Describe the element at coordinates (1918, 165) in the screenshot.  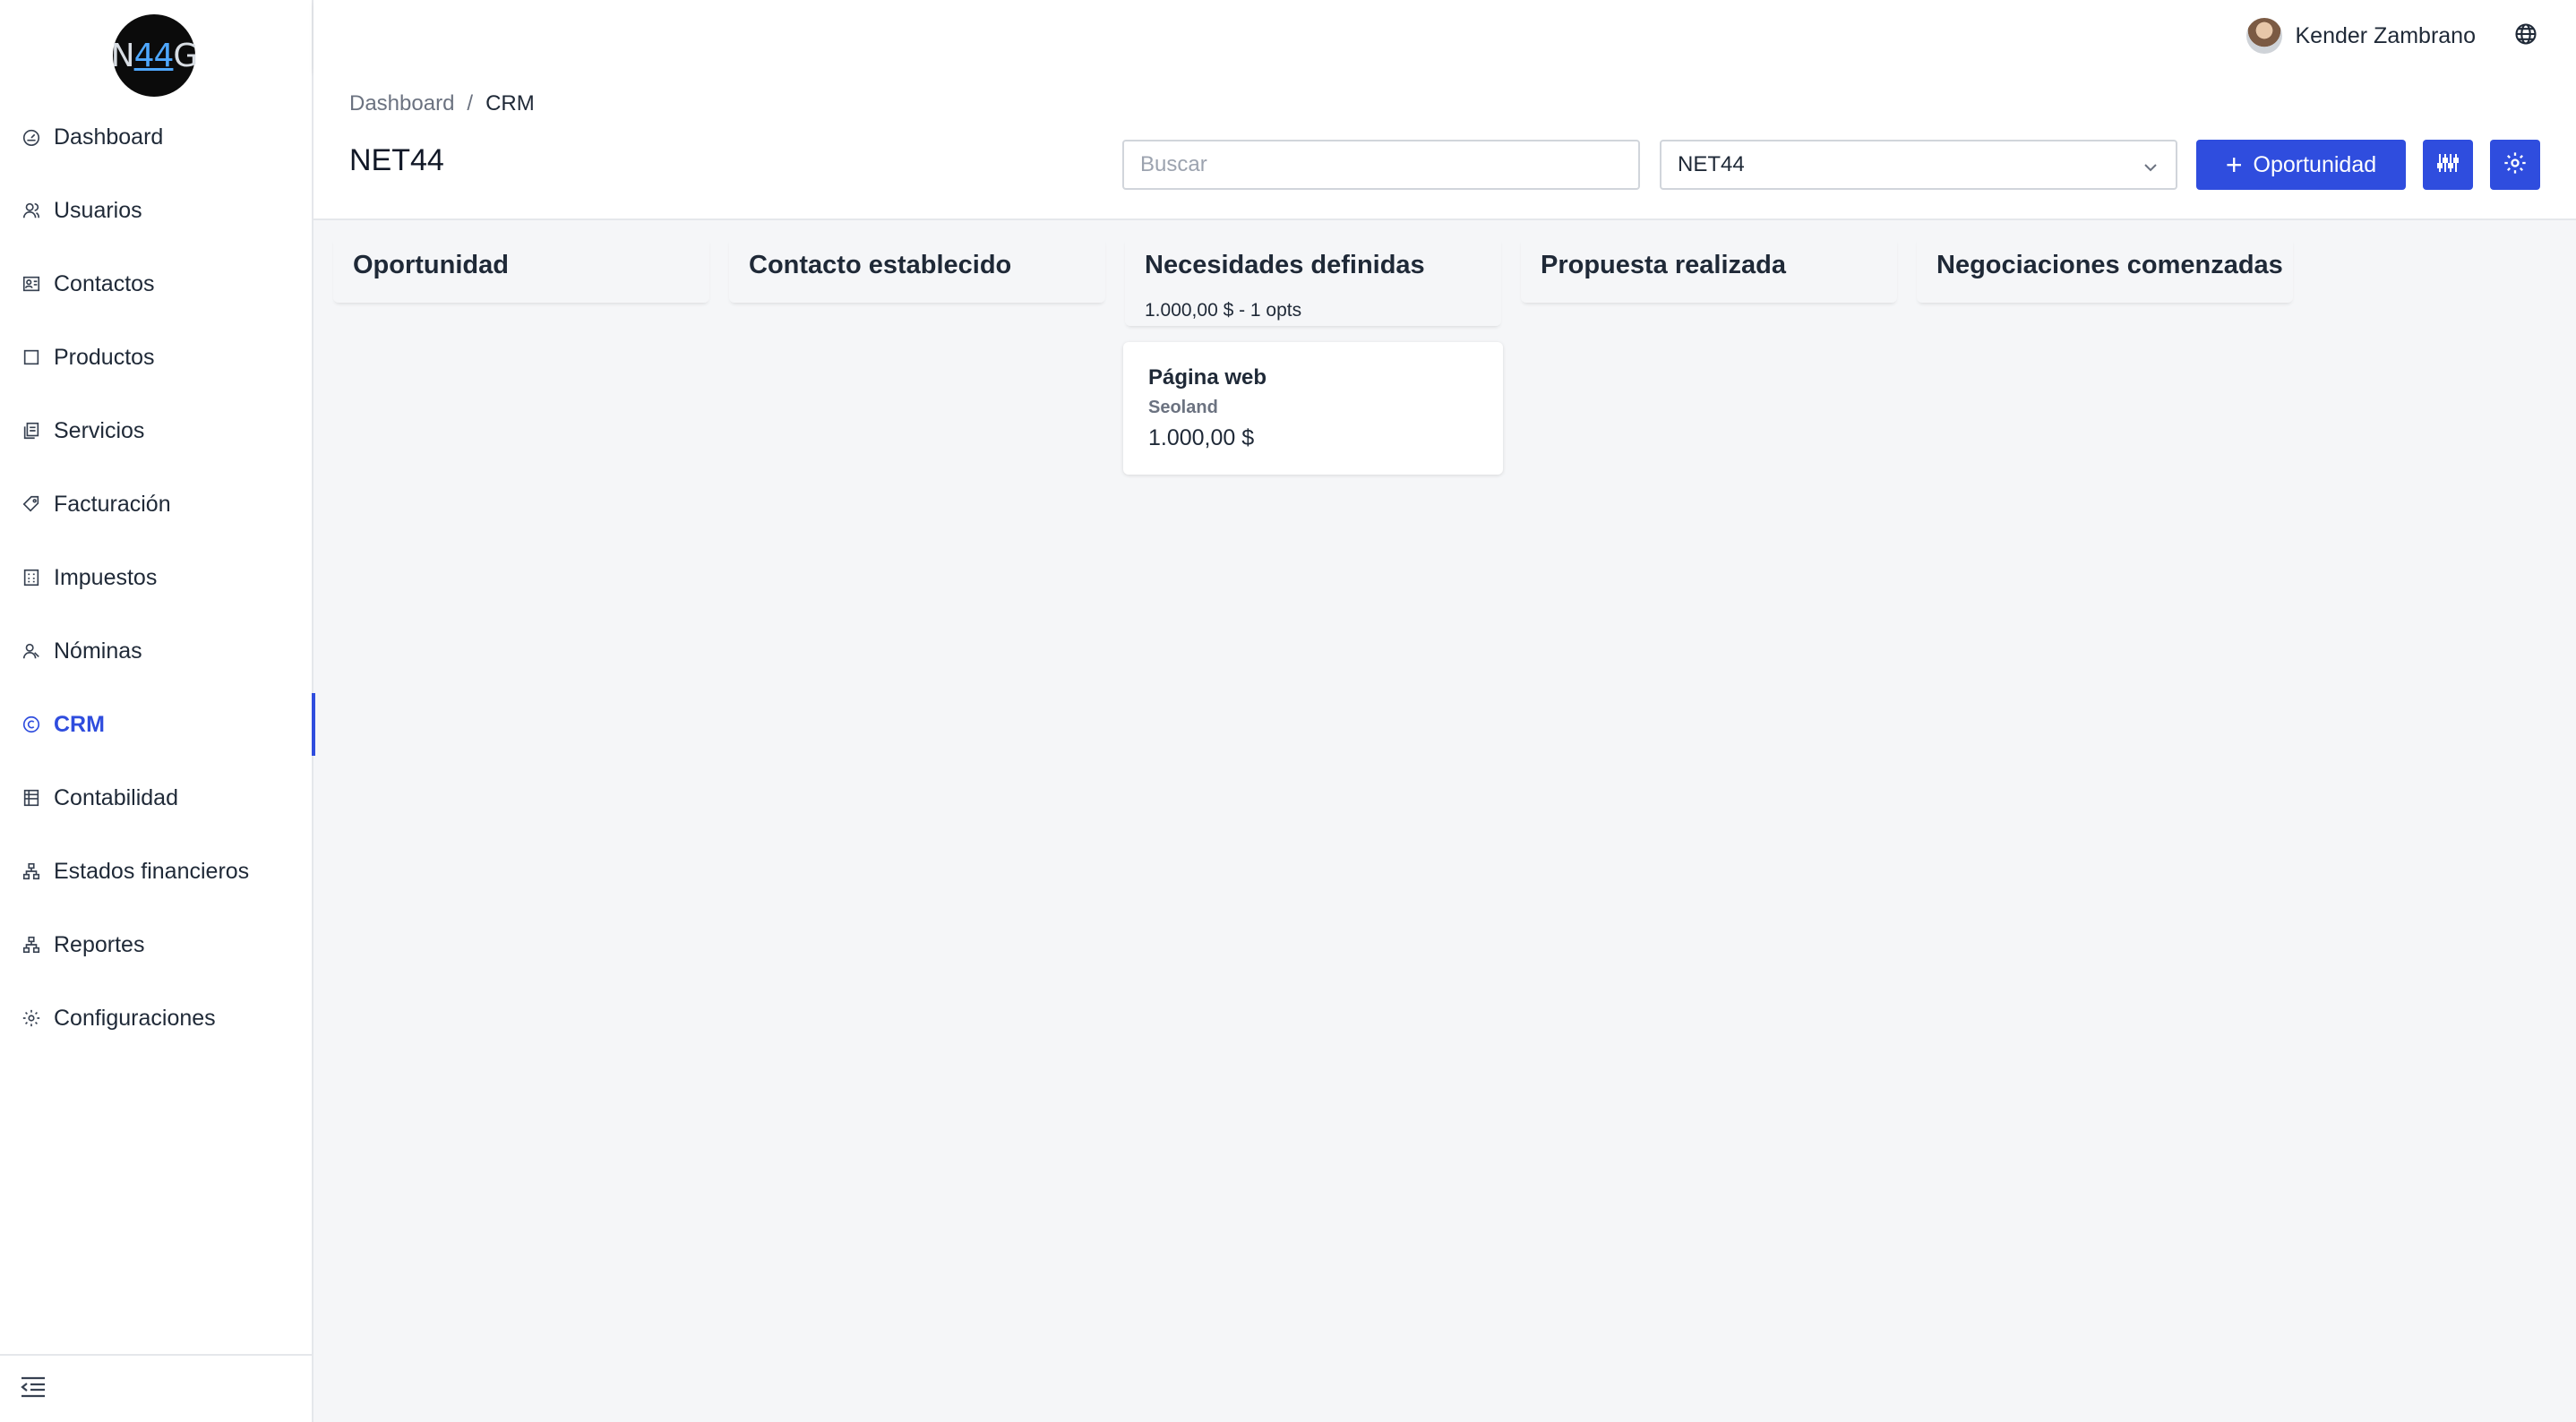
I see `company-select: NET44` at that location.